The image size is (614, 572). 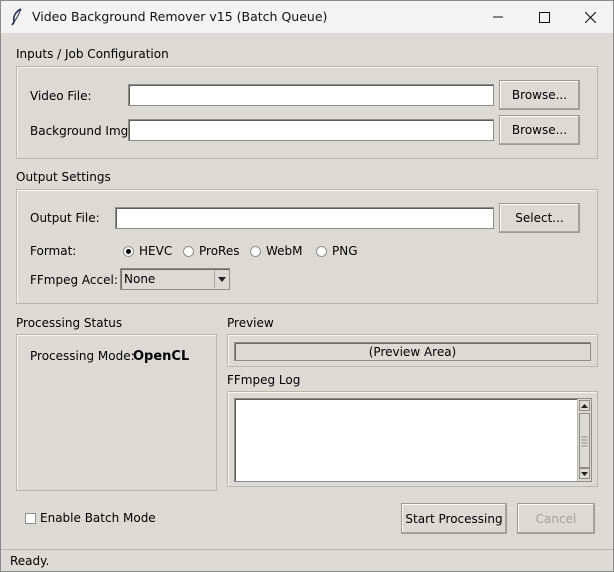 I want to click on ffmpeg-accel-value: None, so click(x=140, y=279).